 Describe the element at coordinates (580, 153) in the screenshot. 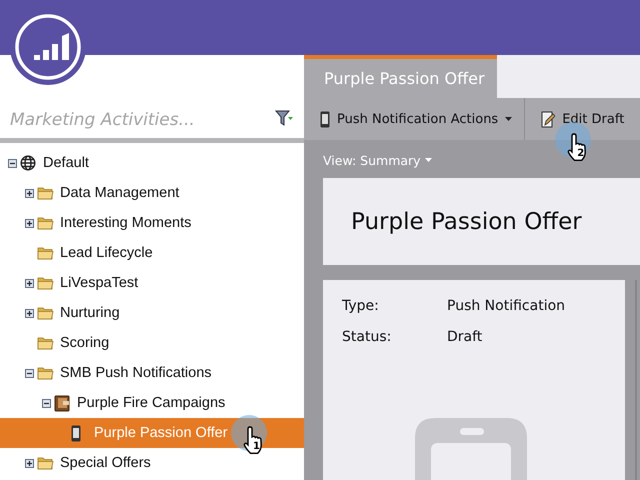

I see `step-number: 2` at that location.